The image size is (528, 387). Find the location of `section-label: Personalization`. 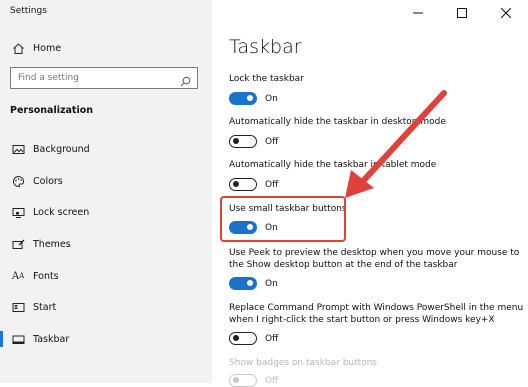

section-label: Personalization is located at coordinates (51, 110).